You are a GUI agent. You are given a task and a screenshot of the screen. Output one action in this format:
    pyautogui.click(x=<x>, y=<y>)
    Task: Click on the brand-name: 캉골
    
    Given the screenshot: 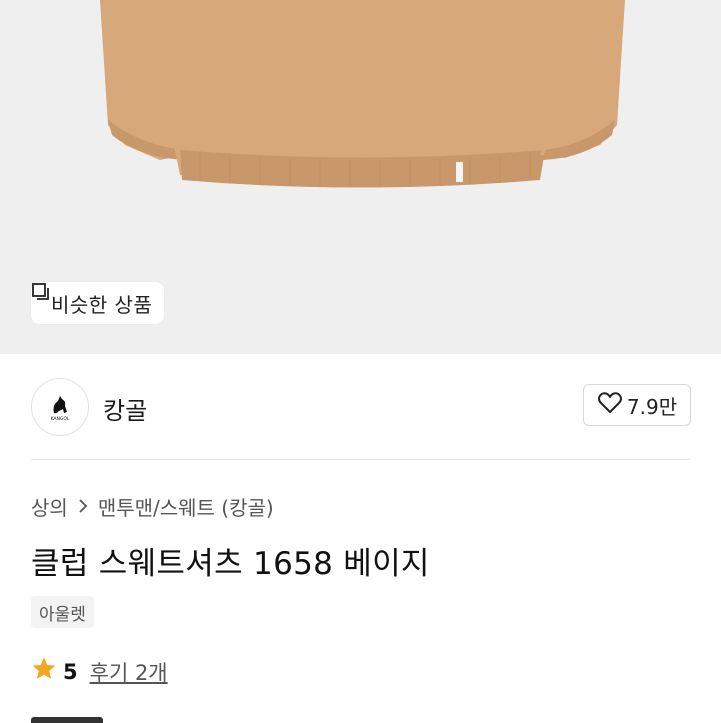 What is the action you would take?
    pyautogui.click(x=125, y=408)
    